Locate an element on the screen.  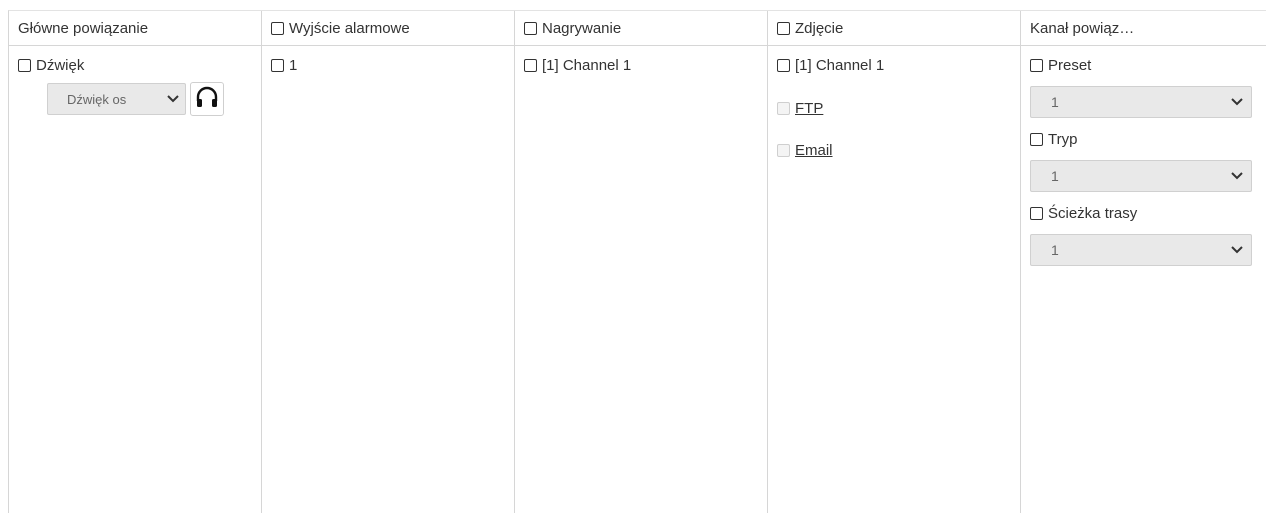
preset-select: 1 is located at coordinates (1141, 102).